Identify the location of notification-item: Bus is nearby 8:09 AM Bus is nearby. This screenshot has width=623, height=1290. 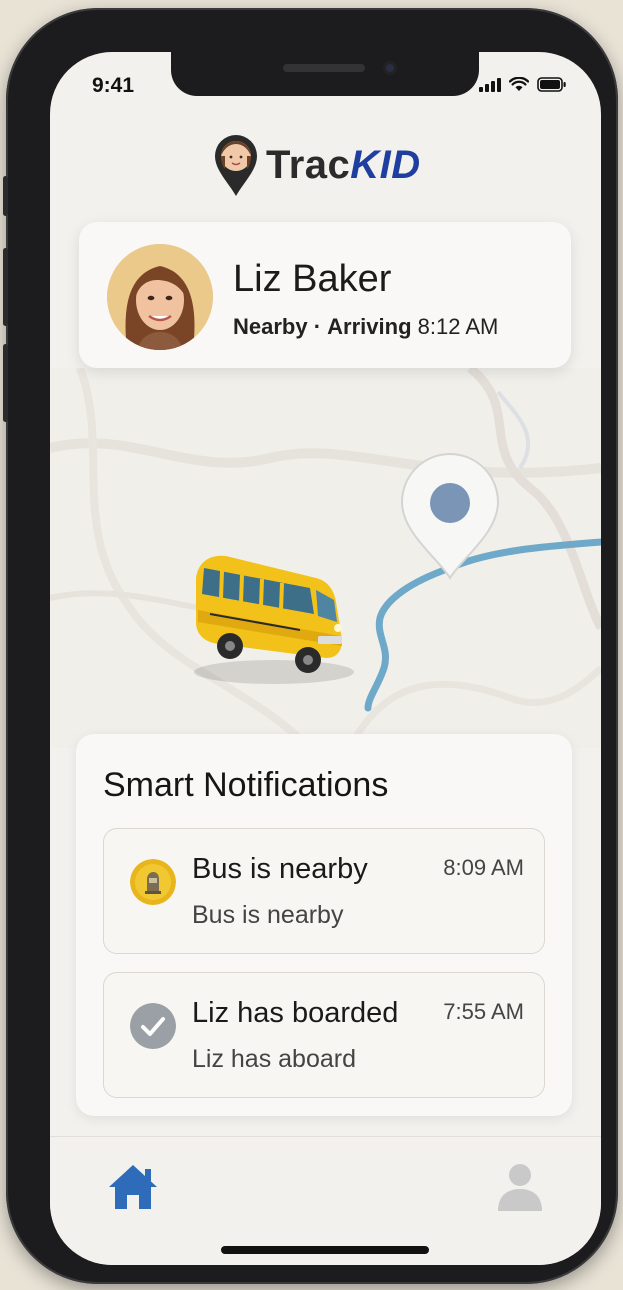
(324, 891).